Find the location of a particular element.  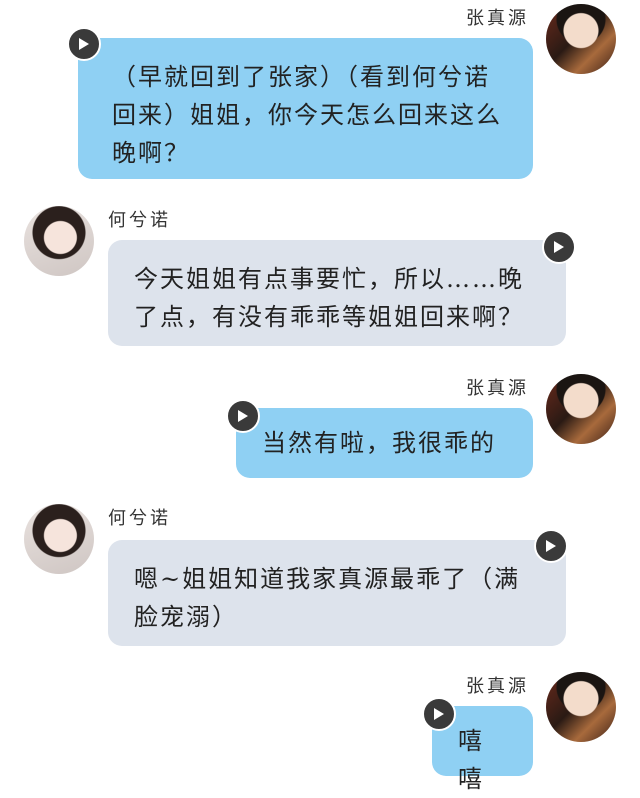

message-bubble: 当然有啦，我很乖的 is located at coordinates (384, 443).